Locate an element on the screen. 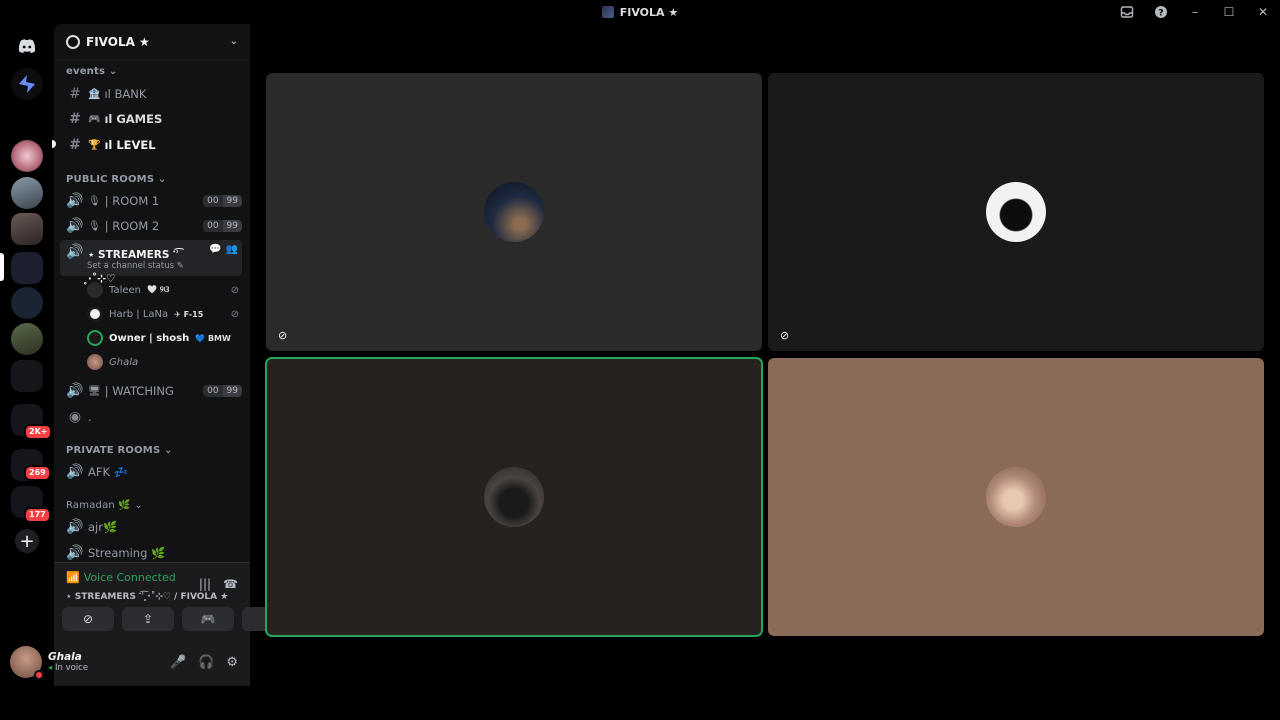 This screenshot has width=1280, height=720. bank-icon: 🏦 is located at coordinates (94, 94).